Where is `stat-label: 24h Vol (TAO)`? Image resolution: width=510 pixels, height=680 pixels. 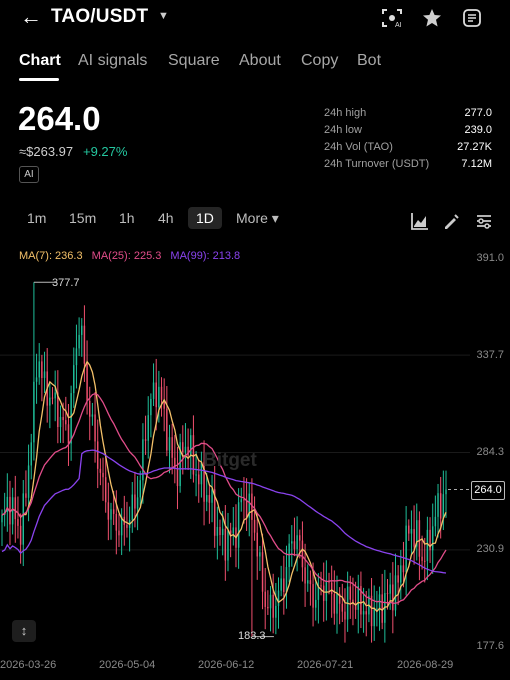
stat-label: 24h Vol (TAO) is located at coordinates (358, 147).